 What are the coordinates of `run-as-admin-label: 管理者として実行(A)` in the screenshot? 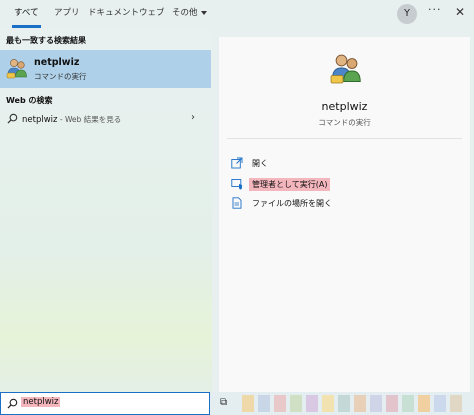 It's located at (290, 184).